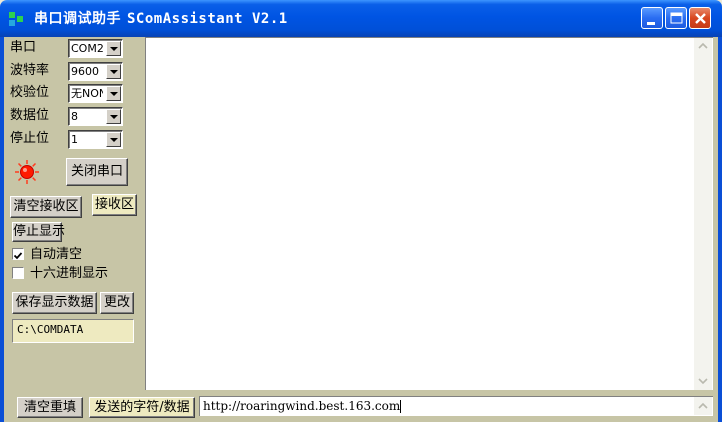 This screenshot has width=722, height=422. I want to click on setting-label-port: 串口, so click(23, 47).